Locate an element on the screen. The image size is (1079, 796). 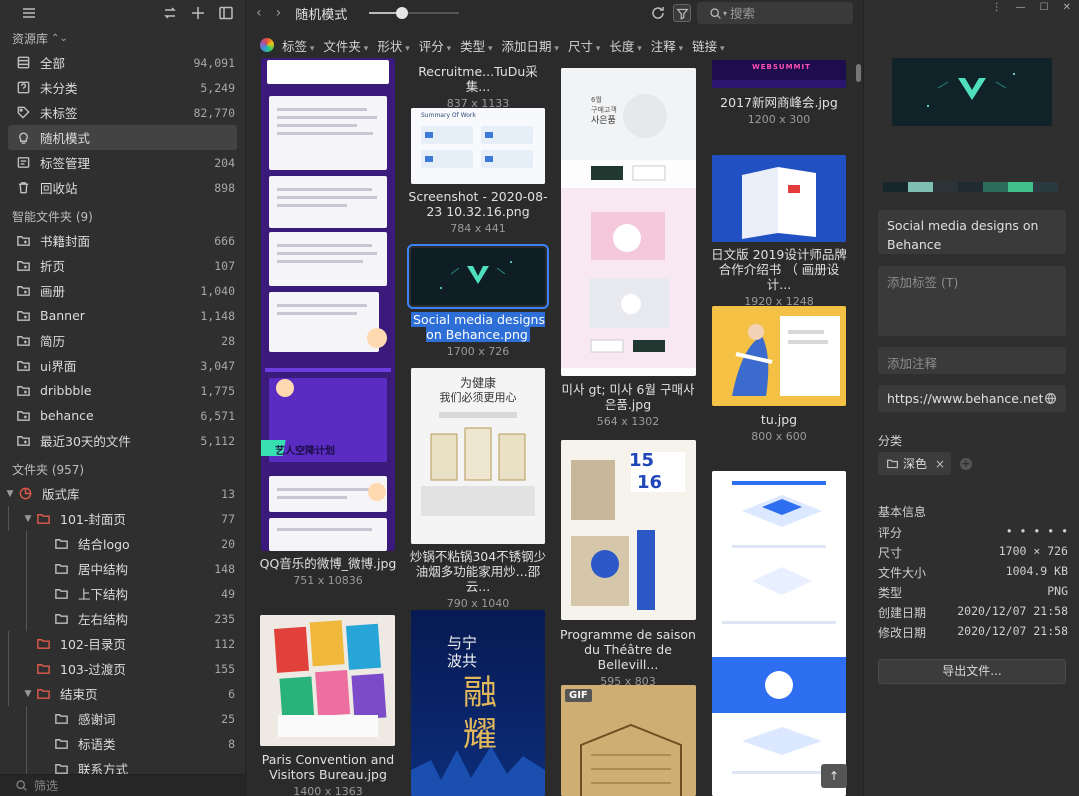
caption-brochure: 日文版 2019设计师品牌合作介绍书 （ 画册设计... 1920 x 1248 is located at coordinates (779, 278).